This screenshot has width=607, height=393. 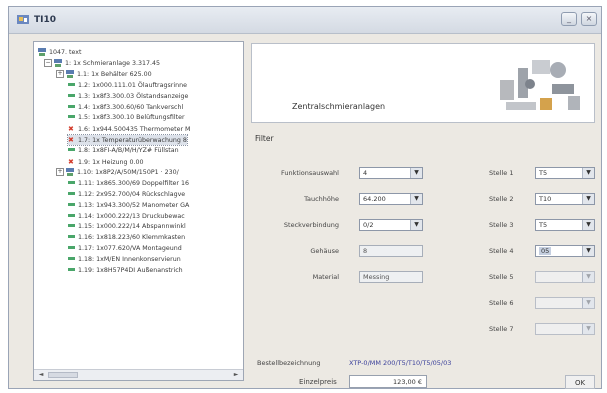 I want to click on stelle-5-select: ▼, so click(x=565, y=277).